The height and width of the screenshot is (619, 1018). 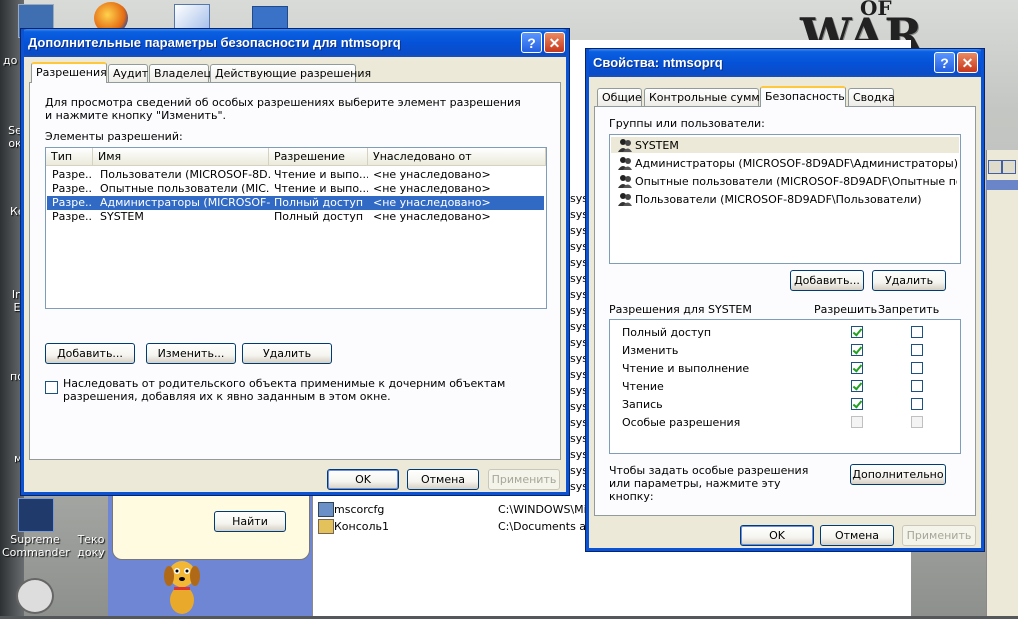 I want to click on allow-column-header: Разрешить, so click(x=846, y=309).